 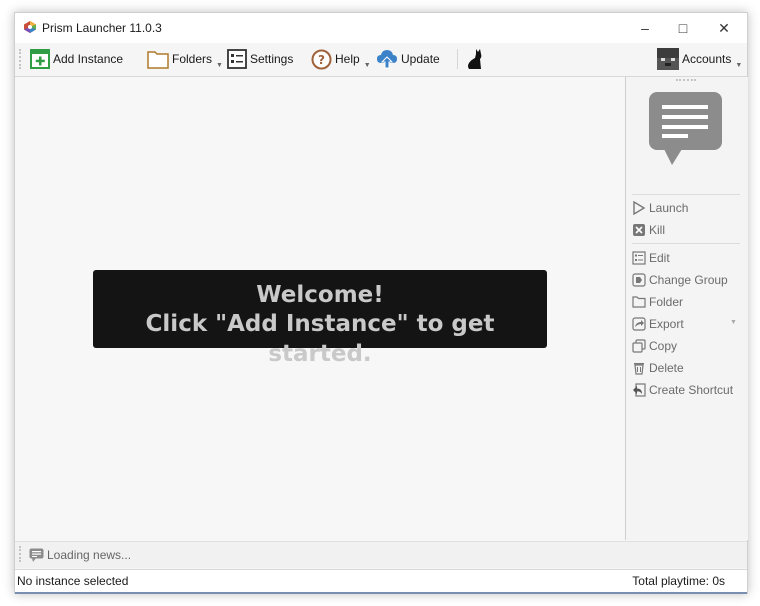 What do you see at coordinates (30, 27) in the screenshot?
I see `prism-logo-icon` at bounding box center [30, 27].